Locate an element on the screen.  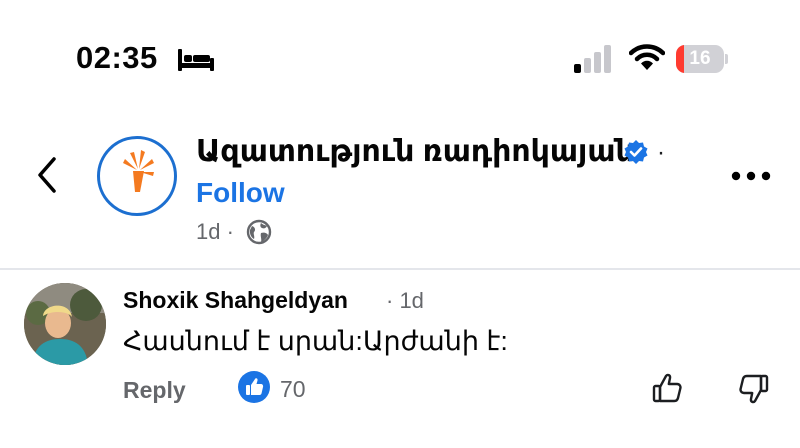
battery-cap is located at coordinates (726, 59).